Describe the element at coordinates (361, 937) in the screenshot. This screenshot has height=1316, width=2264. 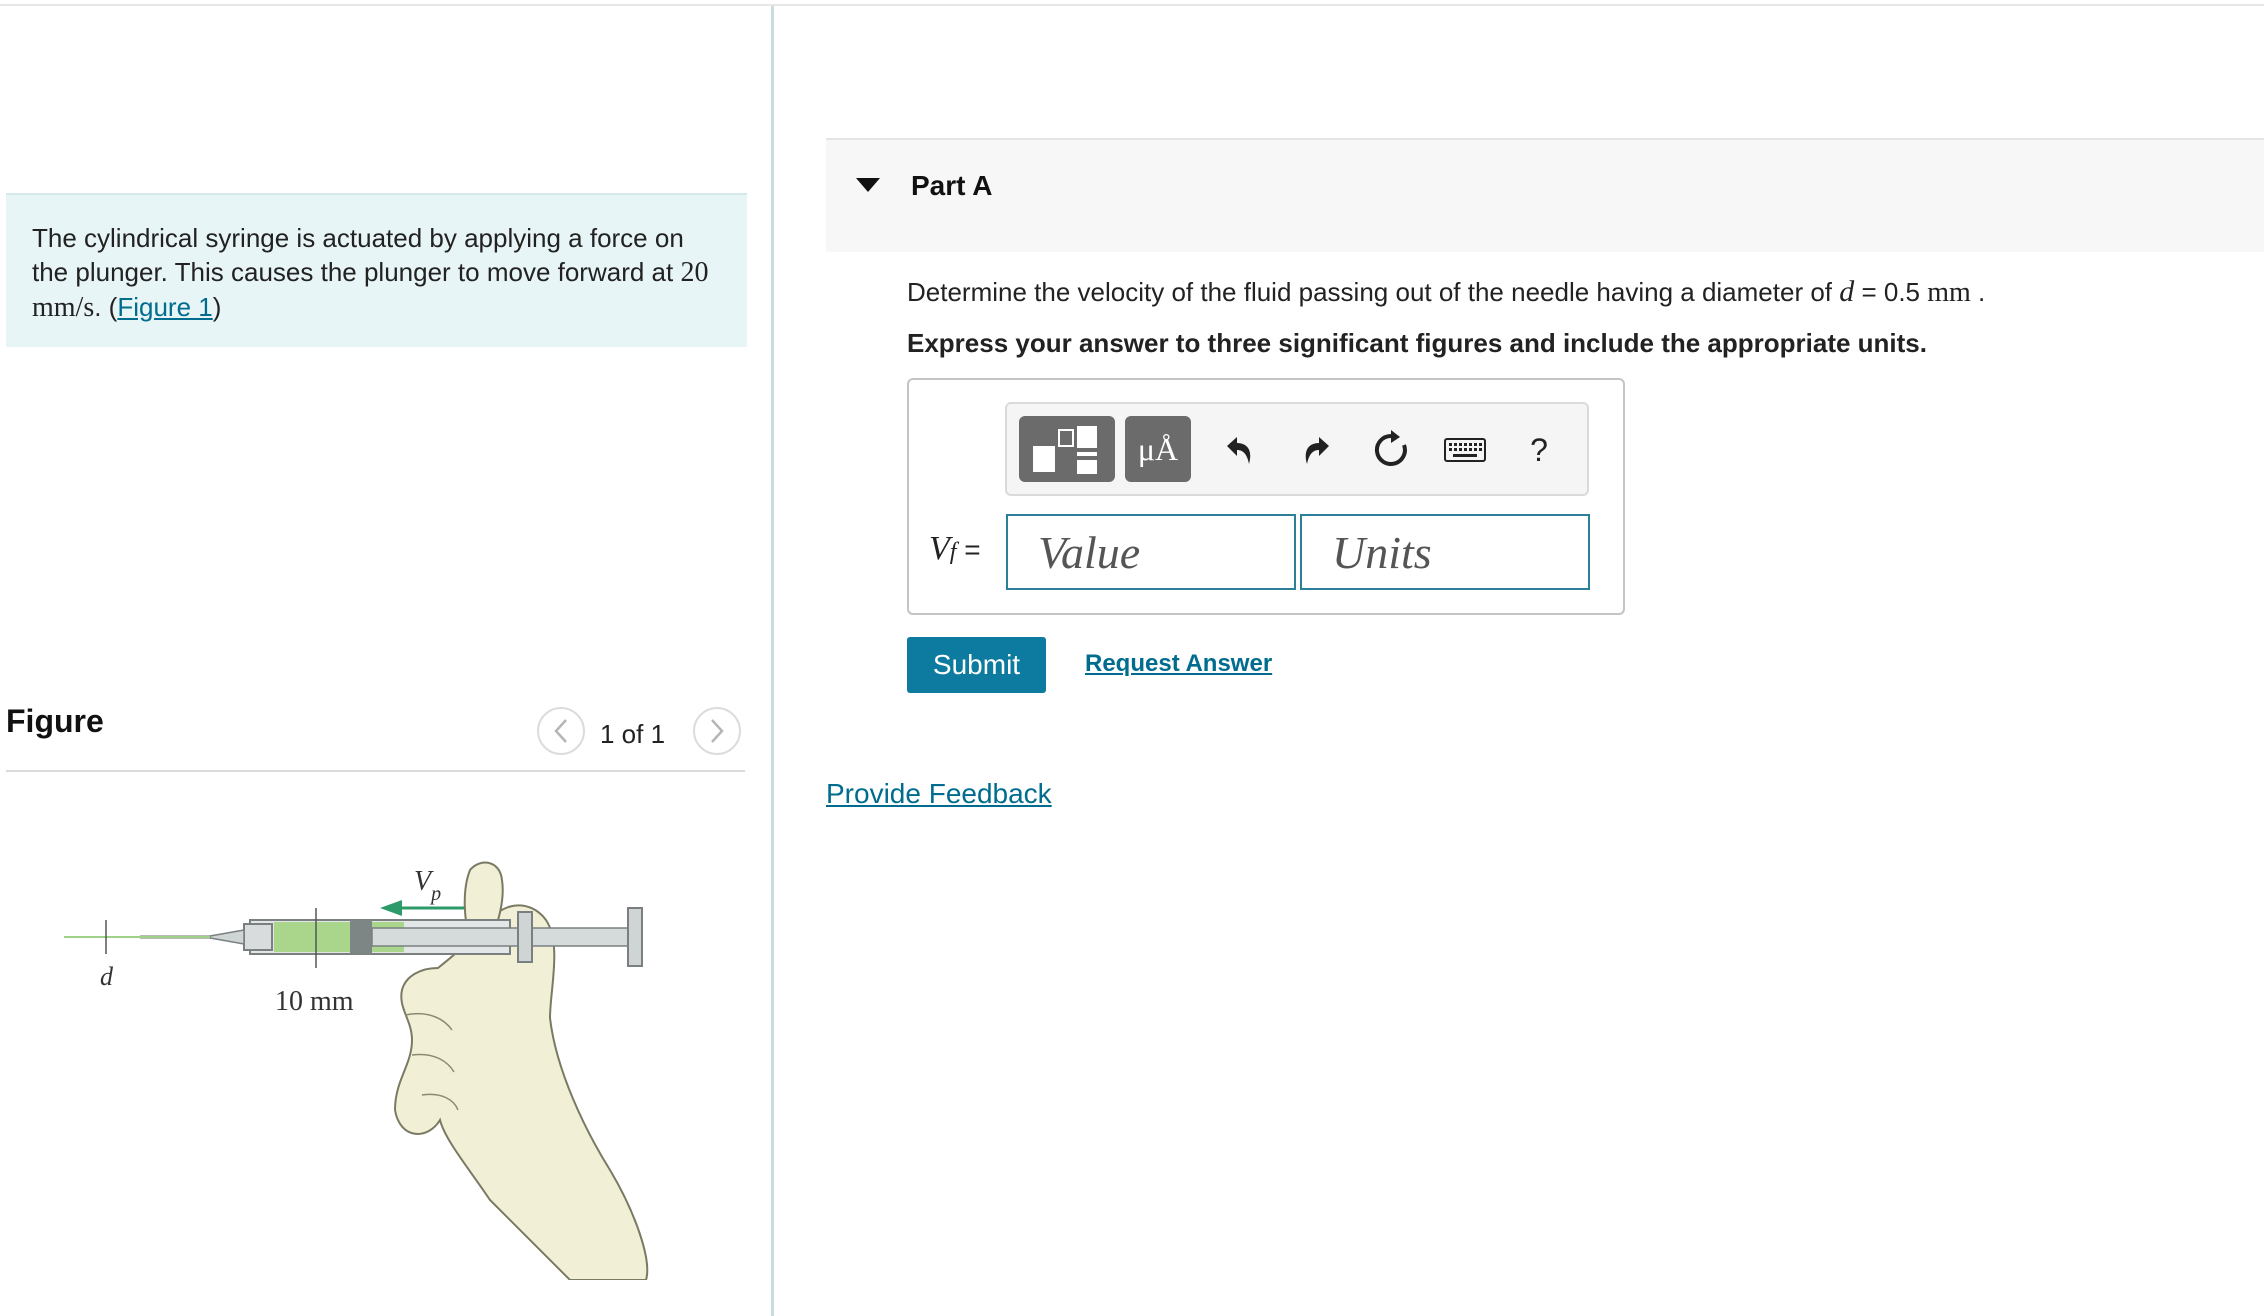
I see `plunger-seal` at that location.